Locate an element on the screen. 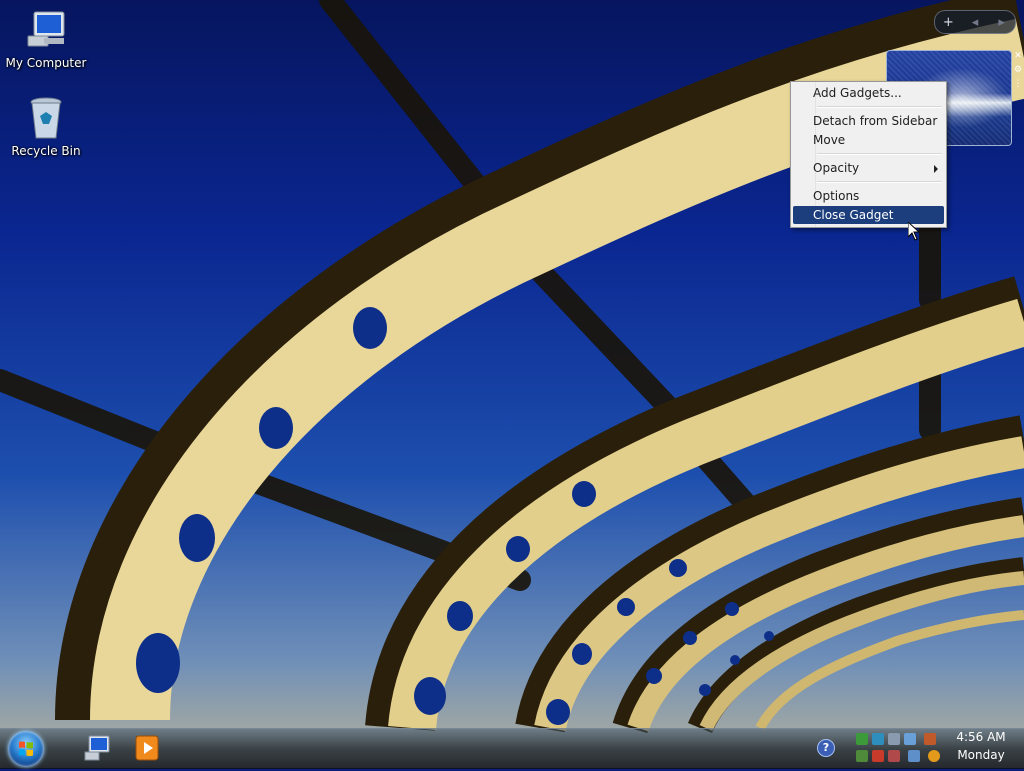 Image resolution: width=1024 pixels, height=771 pixels. desktop-icon-my-computer: My Computer is located at coordinates (47, 38).